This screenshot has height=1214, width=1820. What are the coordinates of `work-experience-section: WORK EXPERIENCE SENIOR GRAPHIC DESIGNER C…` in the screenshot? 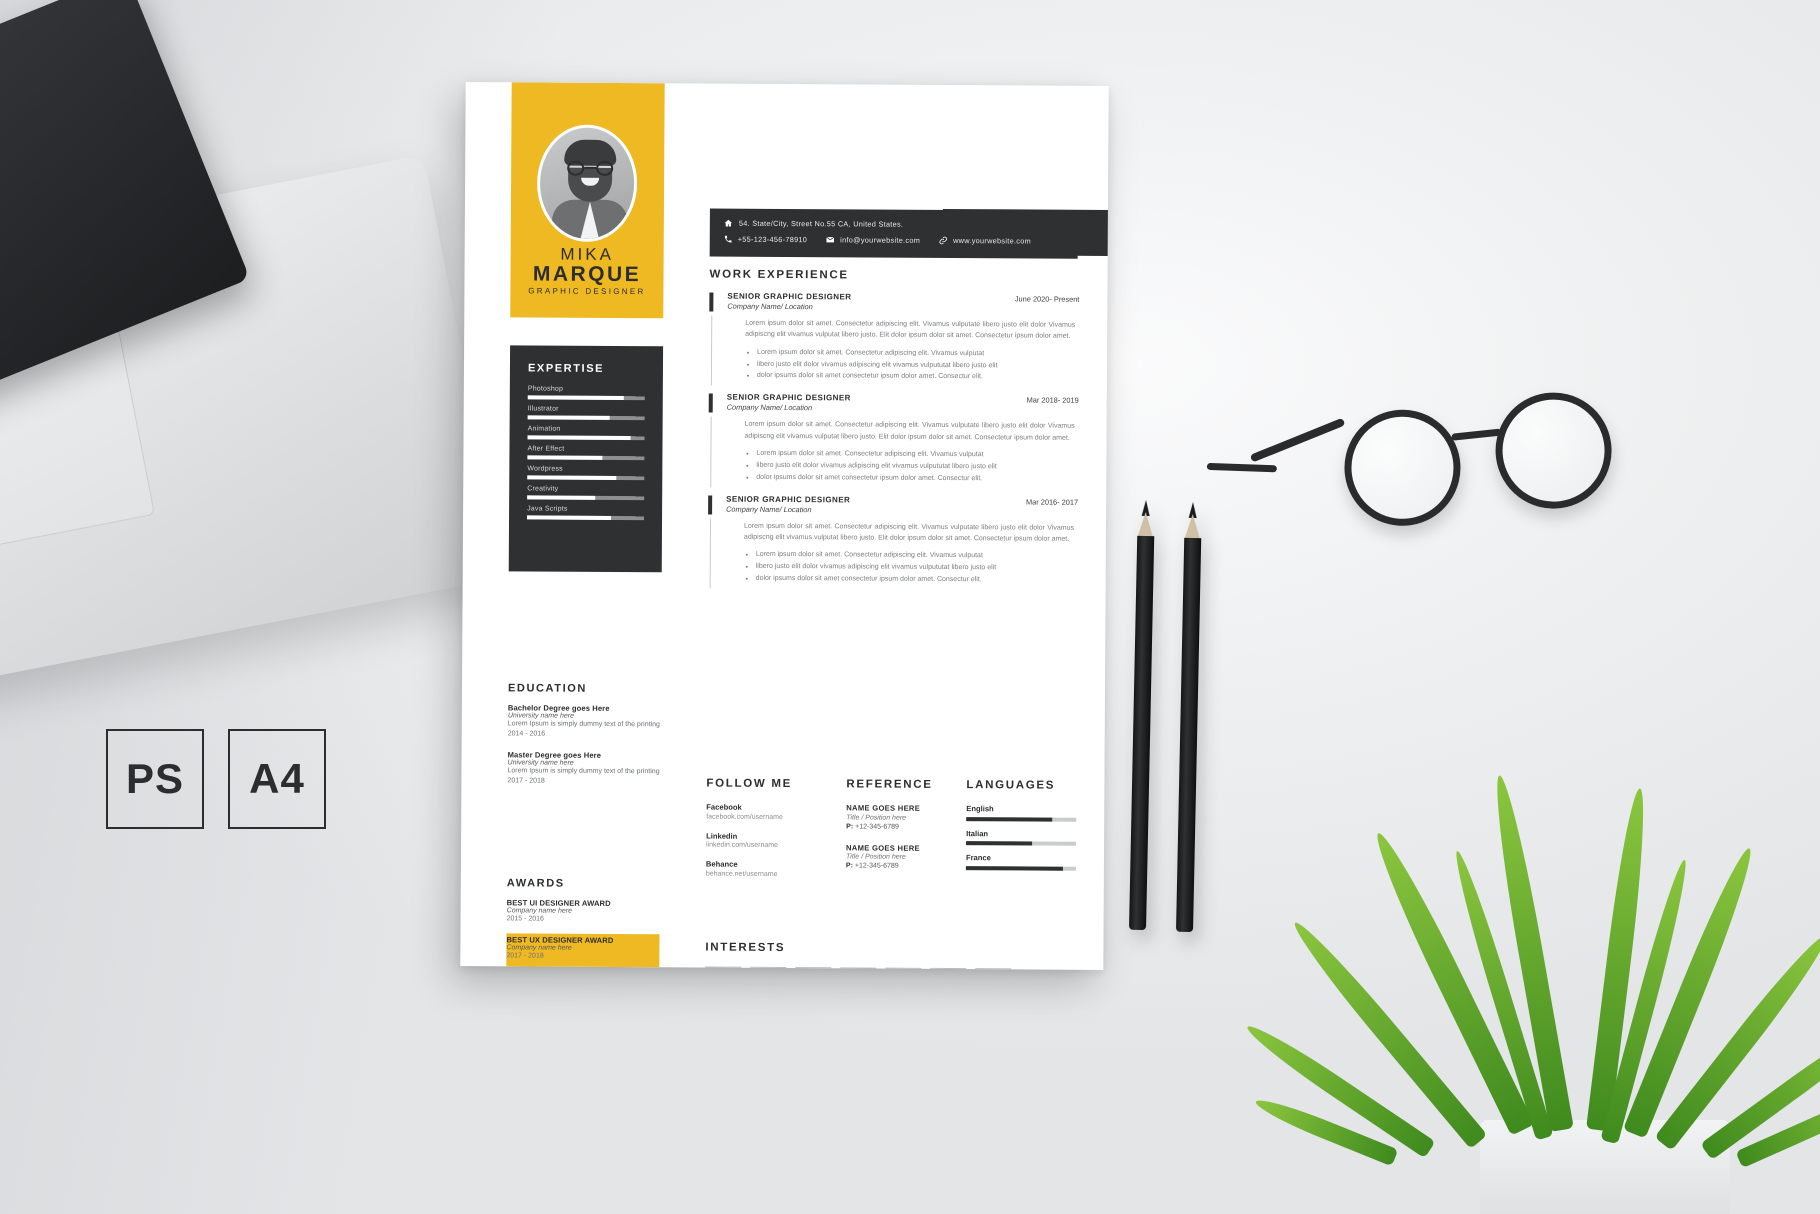 It's located at (894, 429).